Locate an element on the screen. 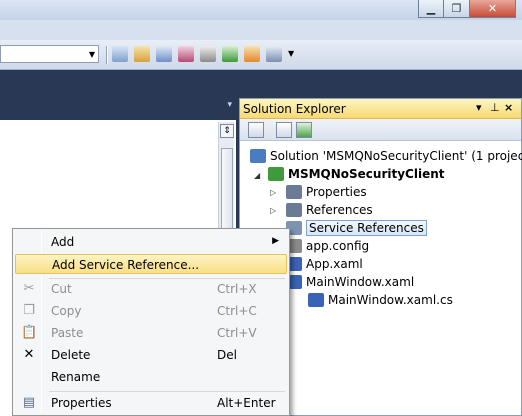 Image resolution: width=522 pixels, height=416 pixels. copy-icon: ❐ is located at coordinates (29, 310).